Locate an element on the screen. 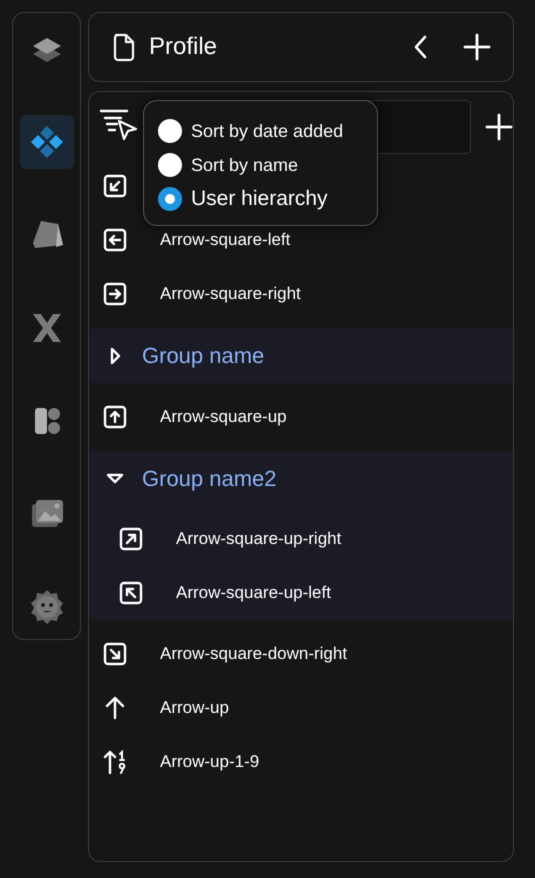 This screenshot has height=878, width=535. add-item-button is located at coordinates (499, 127).